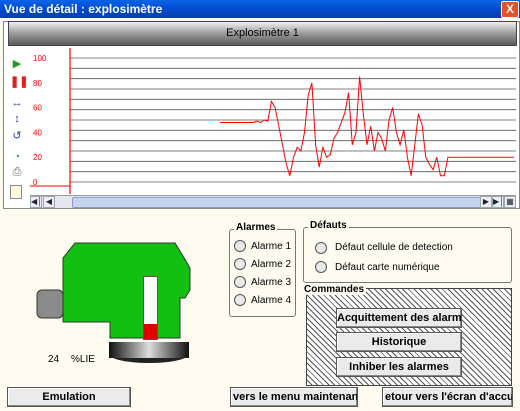 Image resolution: width=520 pixels, height=411 pixels. I want to click on chart-toolbar: ▶ ❚❚ ↔ ↕ ↺ ◔ ⎙, so click(18, 132).